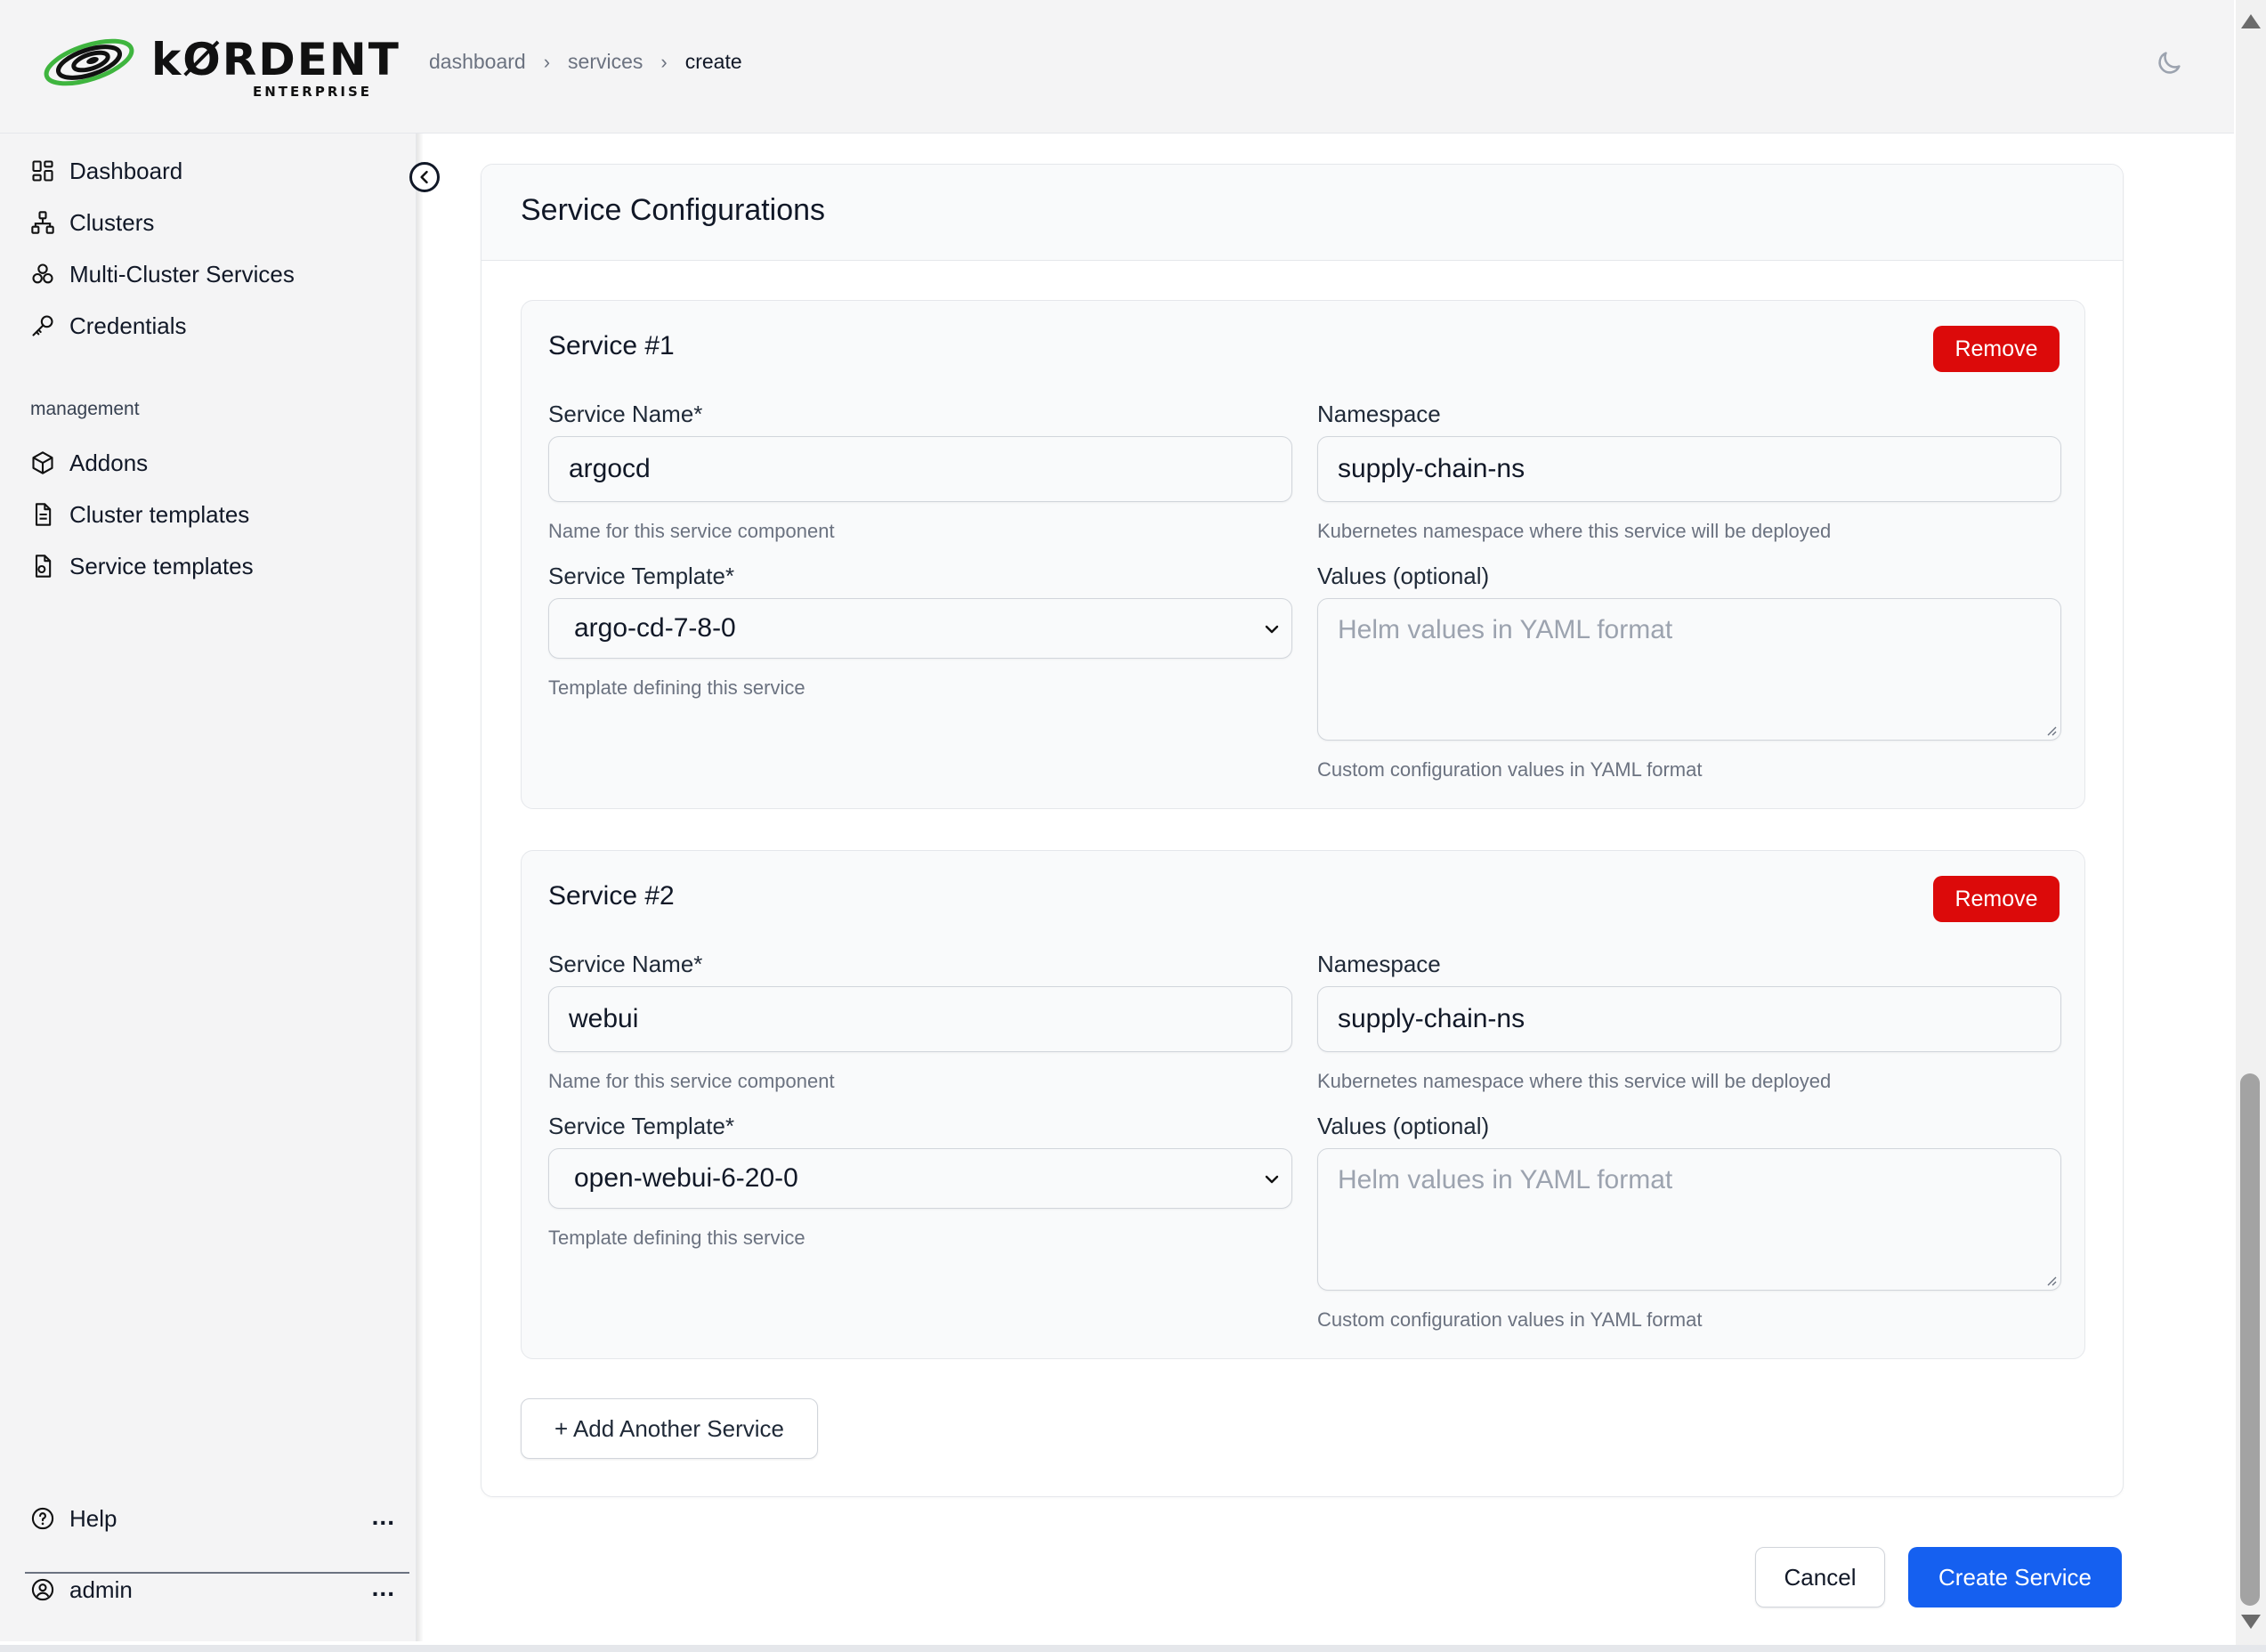 The height and width of the screenshot is (1652, 2266). What do you see at coordinates (1133, 1648) in the screenshot?
I see `bottom-edge` at bounding box center [1133, 1648].